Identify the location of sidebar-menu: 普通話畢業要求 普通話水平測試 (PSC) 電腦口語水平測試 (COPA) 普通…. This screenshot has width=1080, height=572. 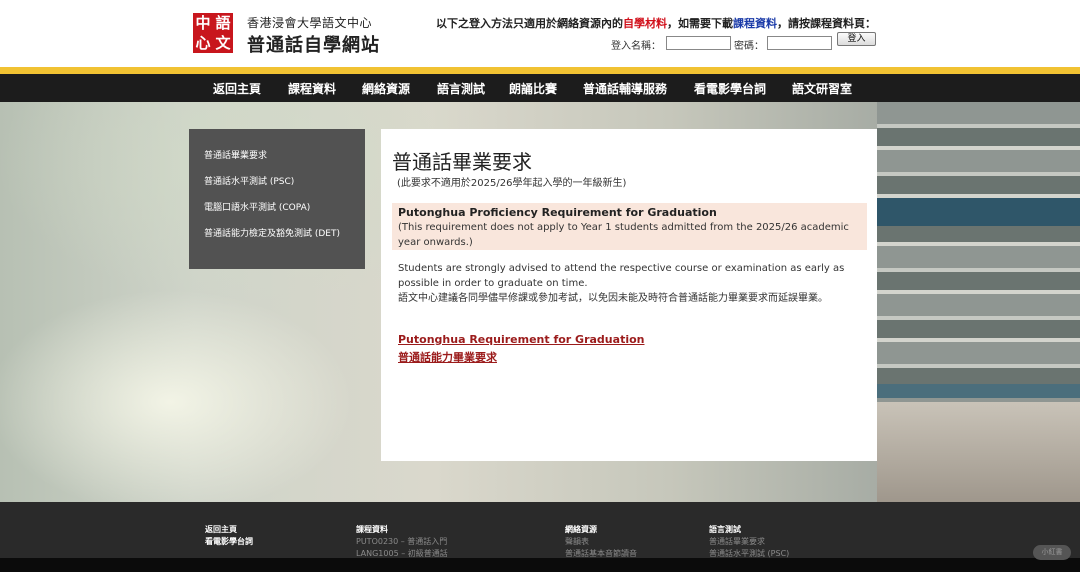
(277, 199).